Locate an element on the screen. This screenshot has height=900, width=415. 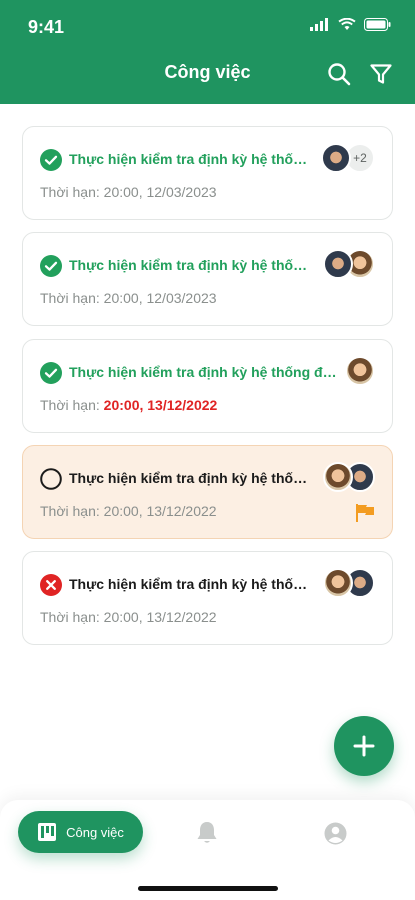
wifi-icon is located at coordinates (347, 24).